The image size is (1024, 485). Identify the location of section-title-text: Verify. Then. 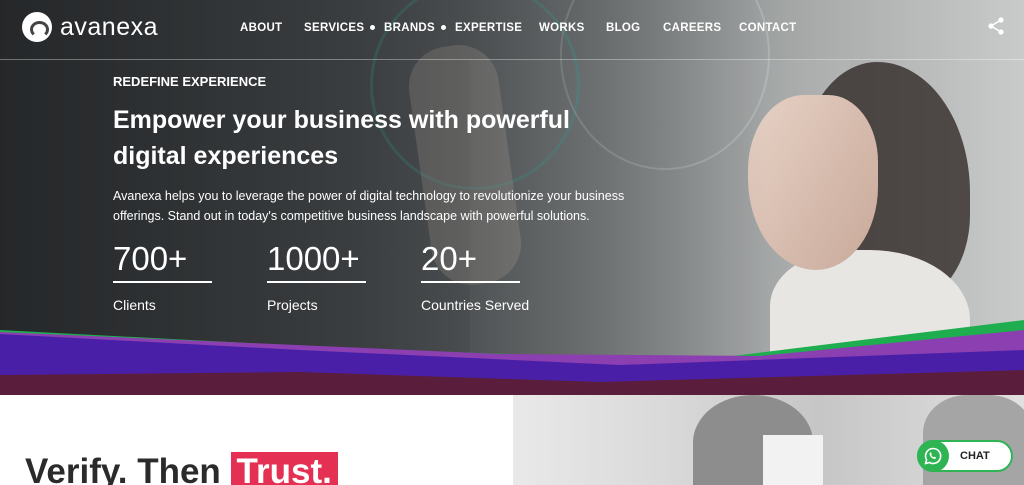
(123, 468).